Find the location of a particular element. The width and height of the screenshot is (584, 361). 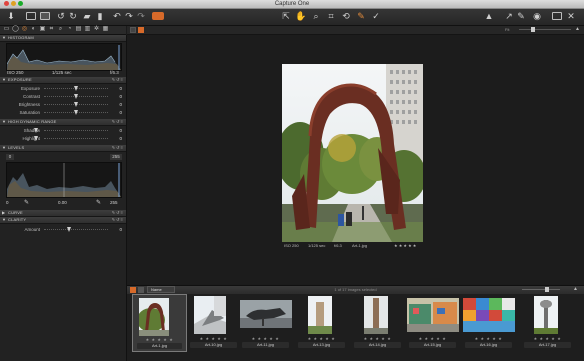

levels-output-high: 255 is located at coordinates (114, 202).